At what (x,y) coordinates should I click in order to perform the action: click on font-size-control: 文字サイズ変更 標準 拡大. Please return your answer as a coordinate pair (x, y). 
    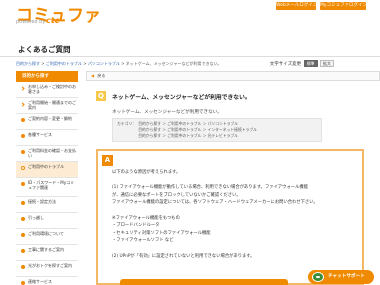
    Looking at the image, I should click on (302, 63).